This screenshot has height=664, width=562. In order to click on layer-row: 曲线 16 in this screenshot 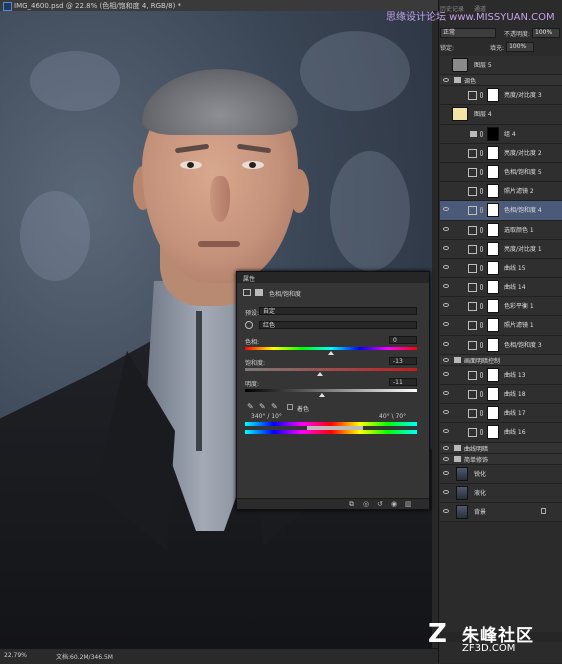, I will do `click(501, 433)`.